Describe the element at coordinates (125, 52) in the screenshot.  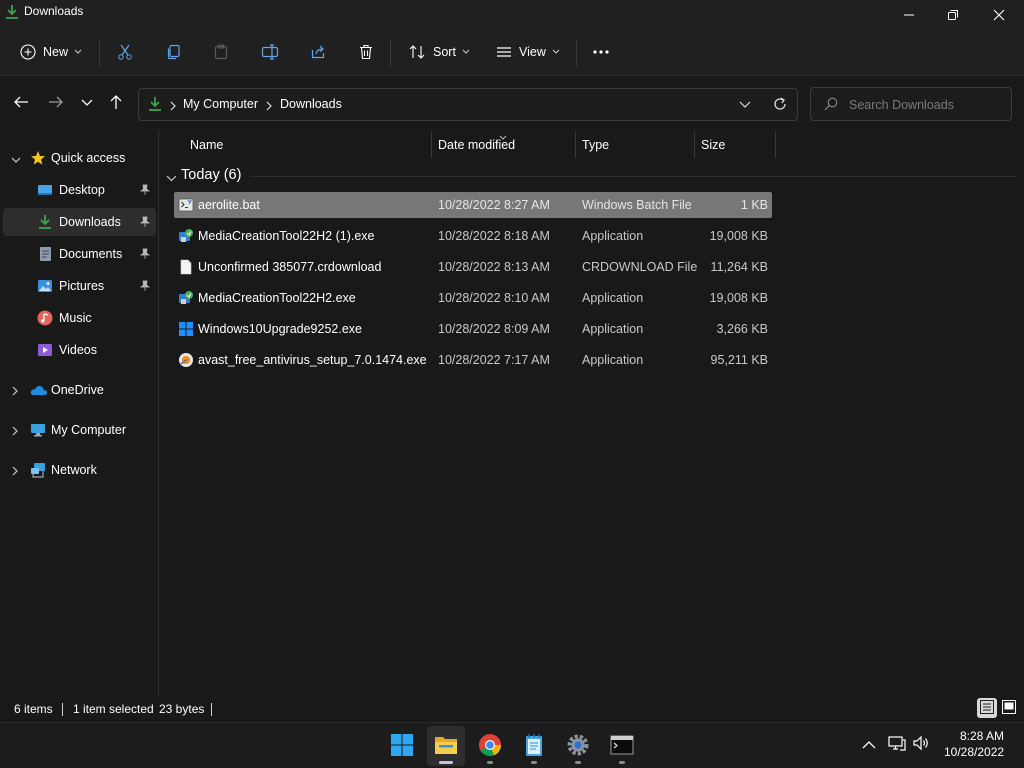
I see `cut-button` at that location.